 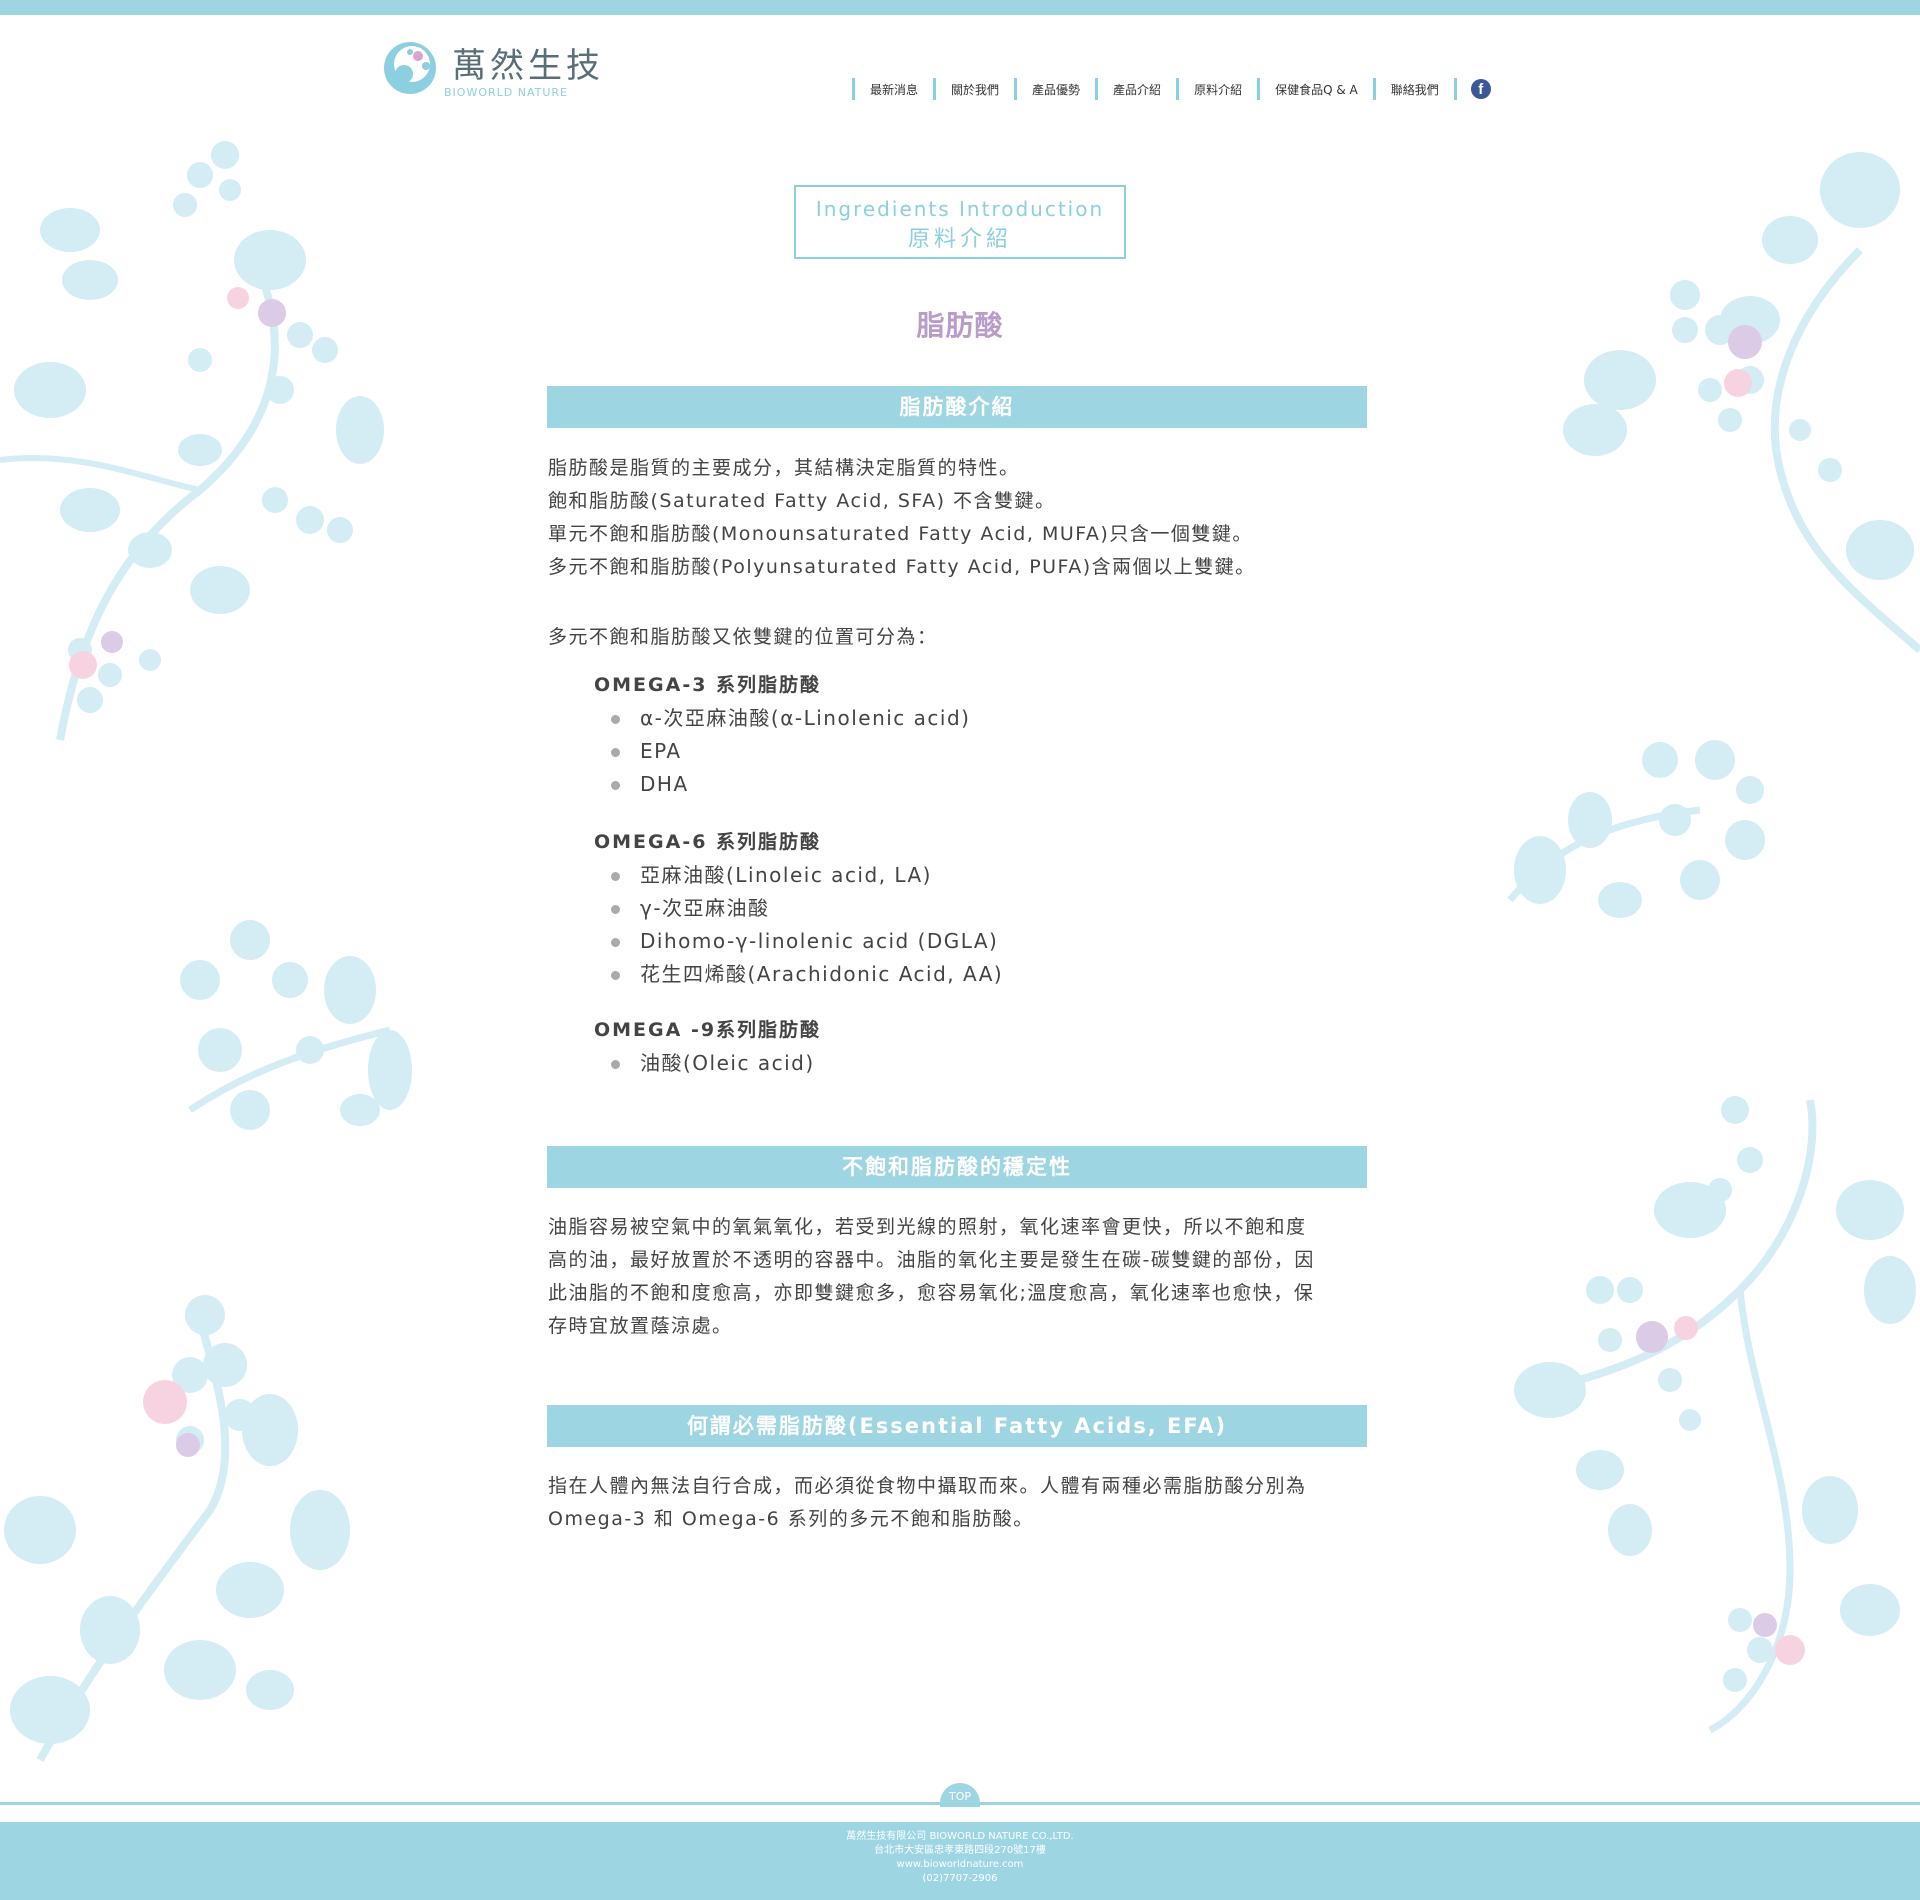 I want to click on logo-mark-icon, so click(x=414, y=65).